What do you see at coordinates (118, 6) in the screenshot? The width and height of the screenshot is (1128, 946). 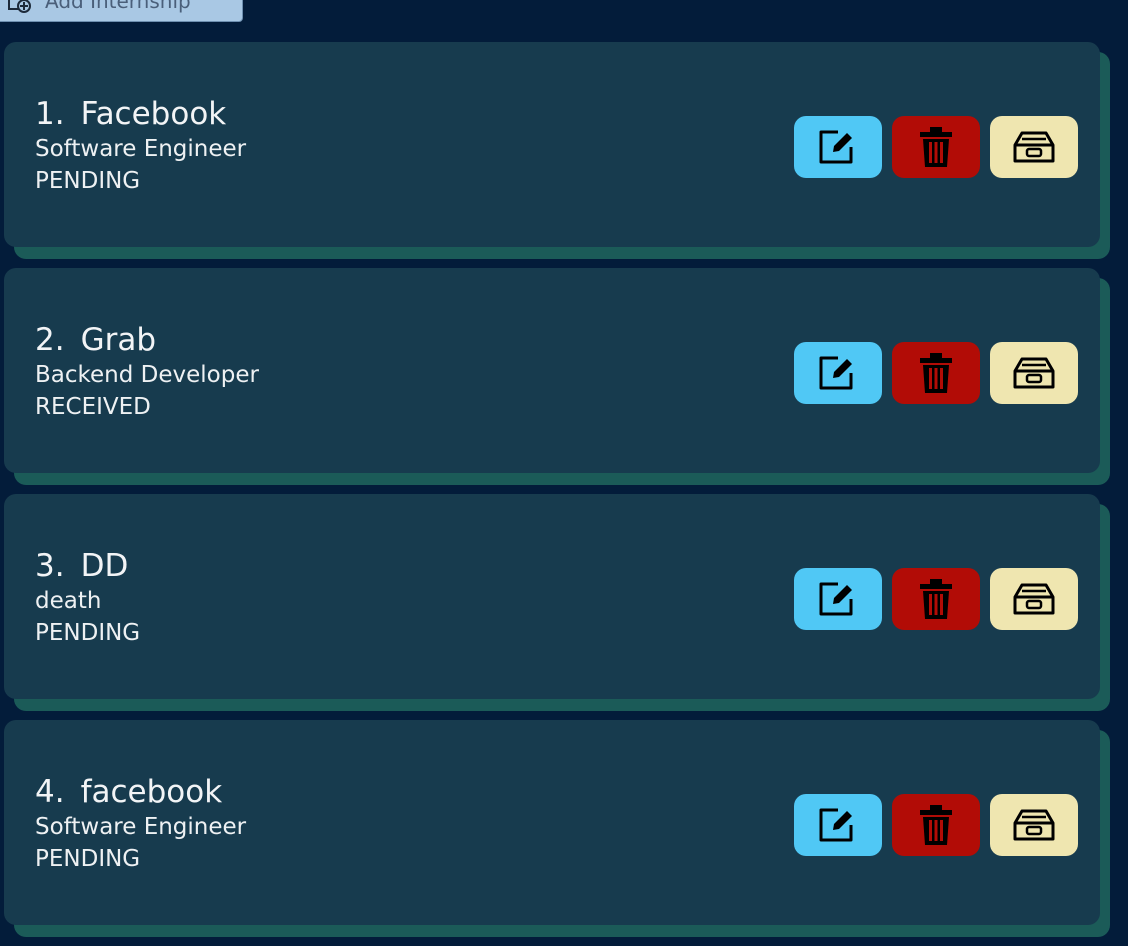 I see `add-internship-label: Add Internship` at bounding box center [118, 6].